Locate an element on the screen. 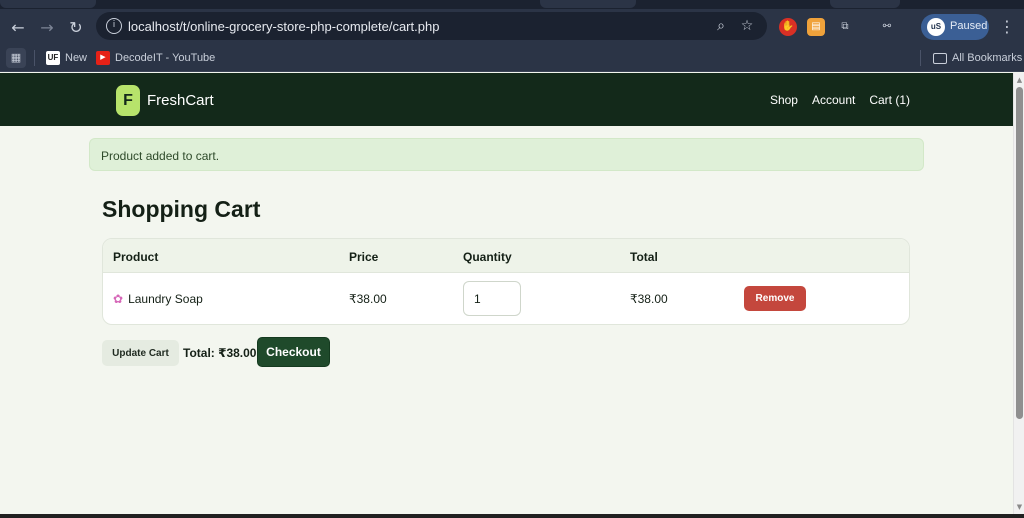  all-bookmarks-label: All Bookmarks is located at coordinates (987, 58).